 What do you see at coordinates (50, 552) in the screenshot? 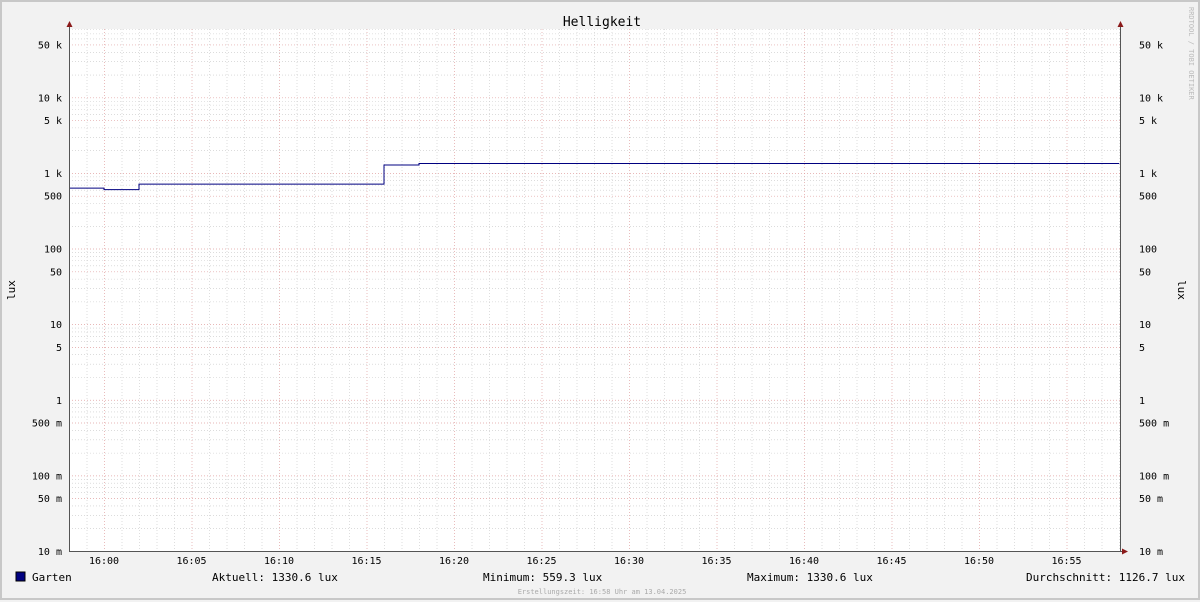
I see `y-tick-label-left: 10 m` at bounding box center [50, 552].